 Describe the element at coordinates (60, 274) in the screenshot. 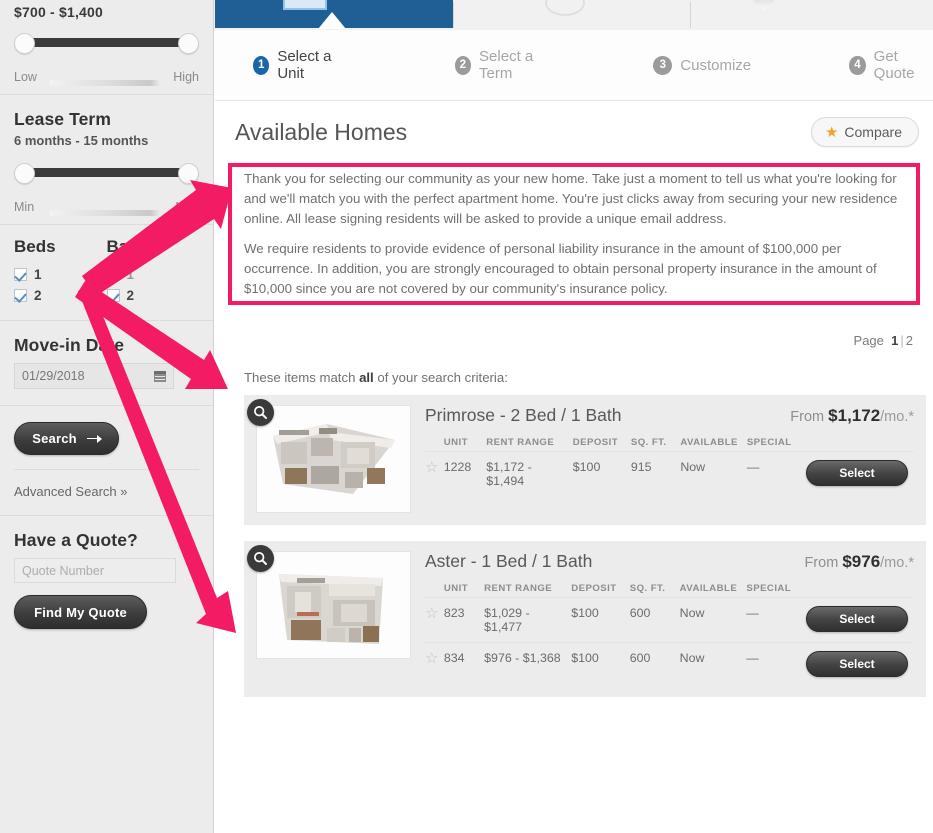

I see `beds-option-1: 1` at that location.